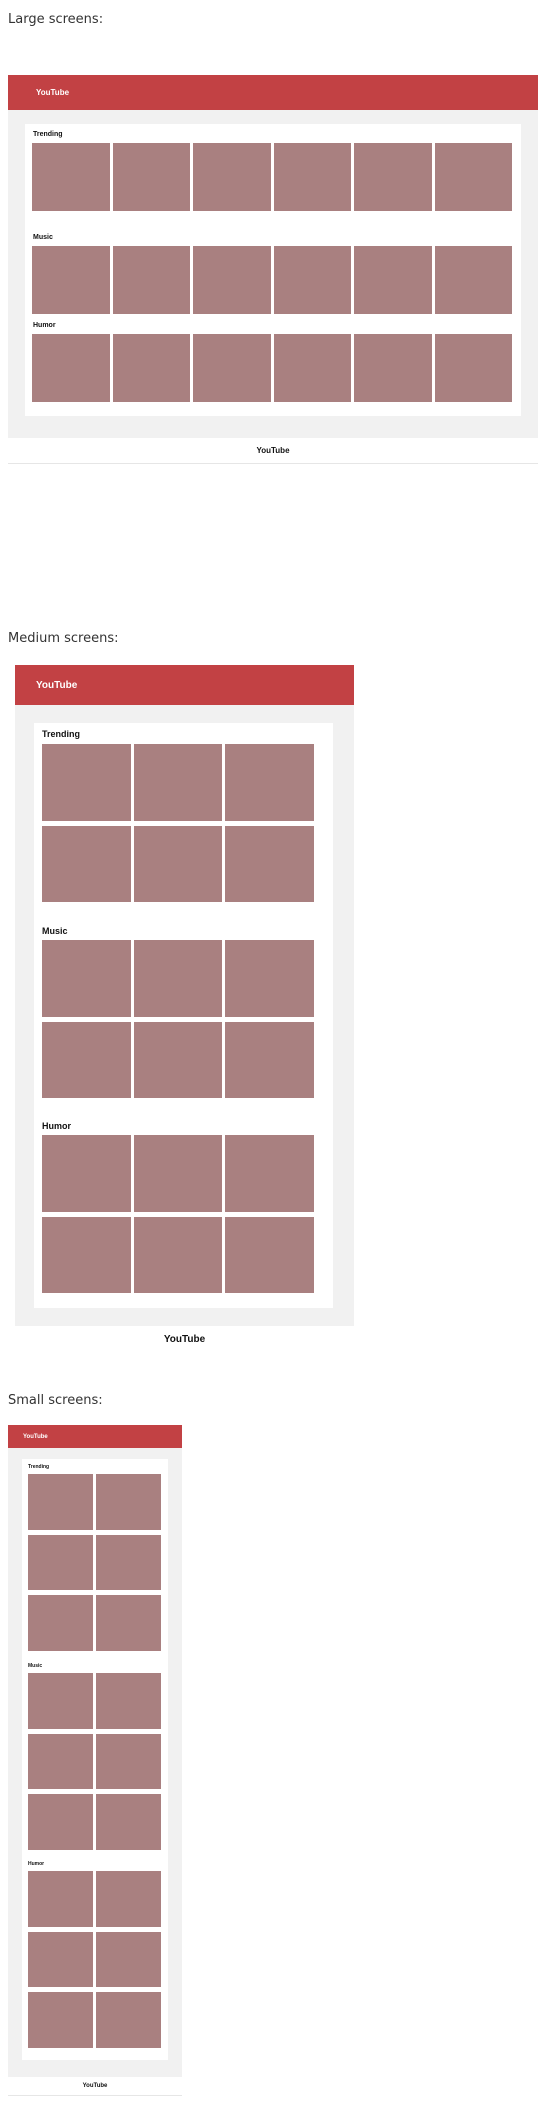 The width and height of the screenshot is (550, 2106). I want to click on small-screen-mockup: YouTube Trending Music Humor, so click(95, 1751).